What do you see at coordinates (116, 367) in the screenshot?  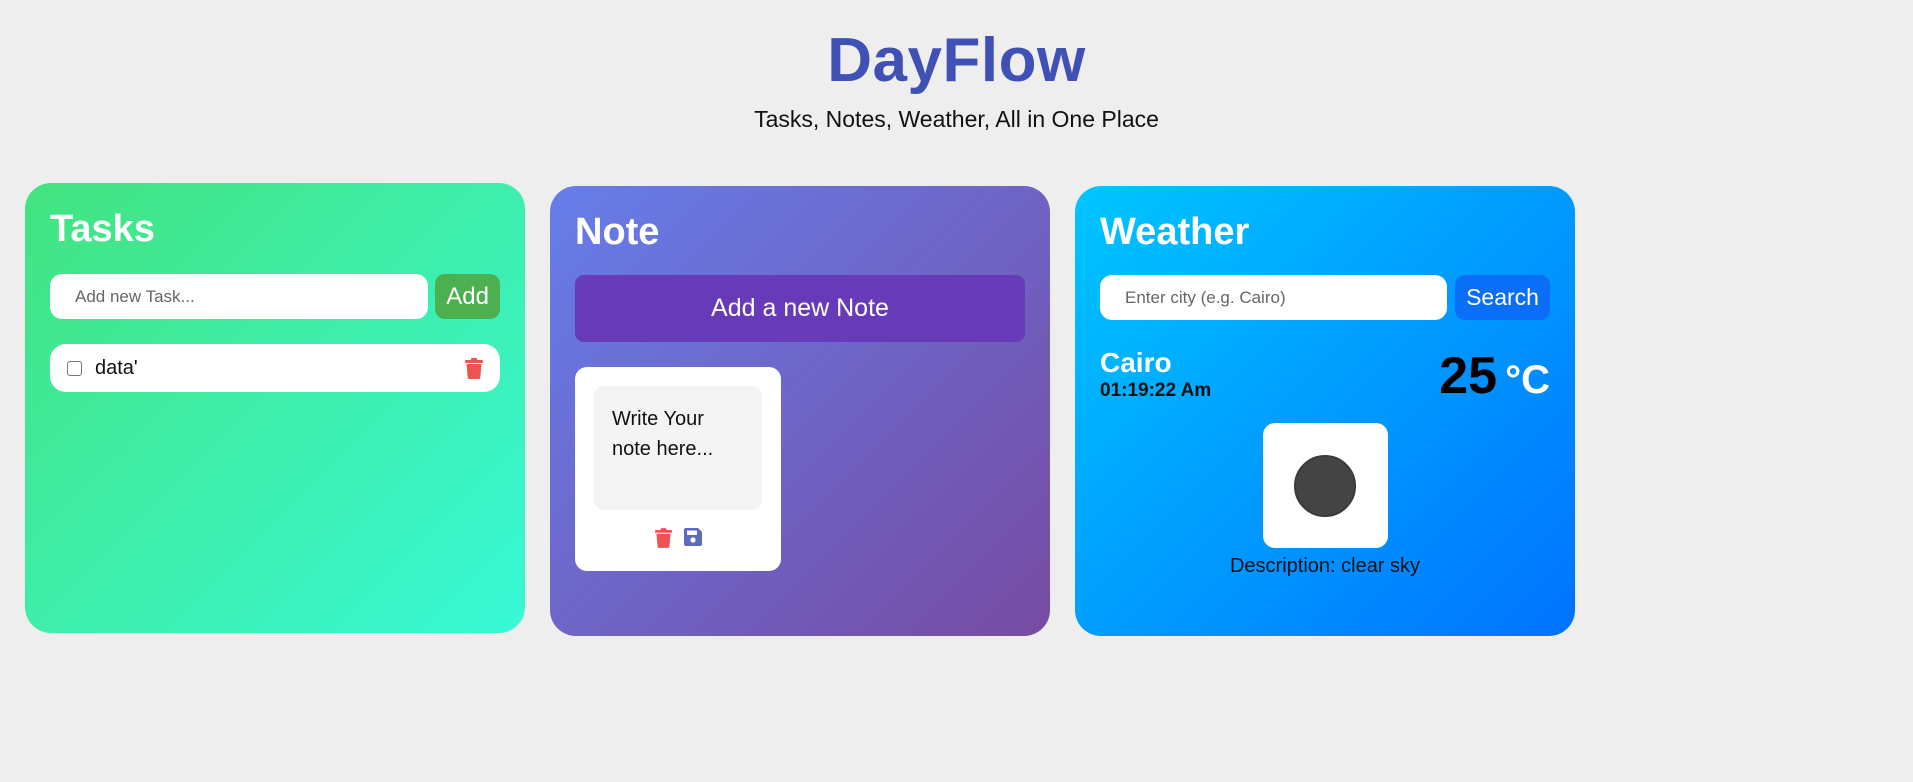 I see `task-text: data'` at bounding box center [116, 367].